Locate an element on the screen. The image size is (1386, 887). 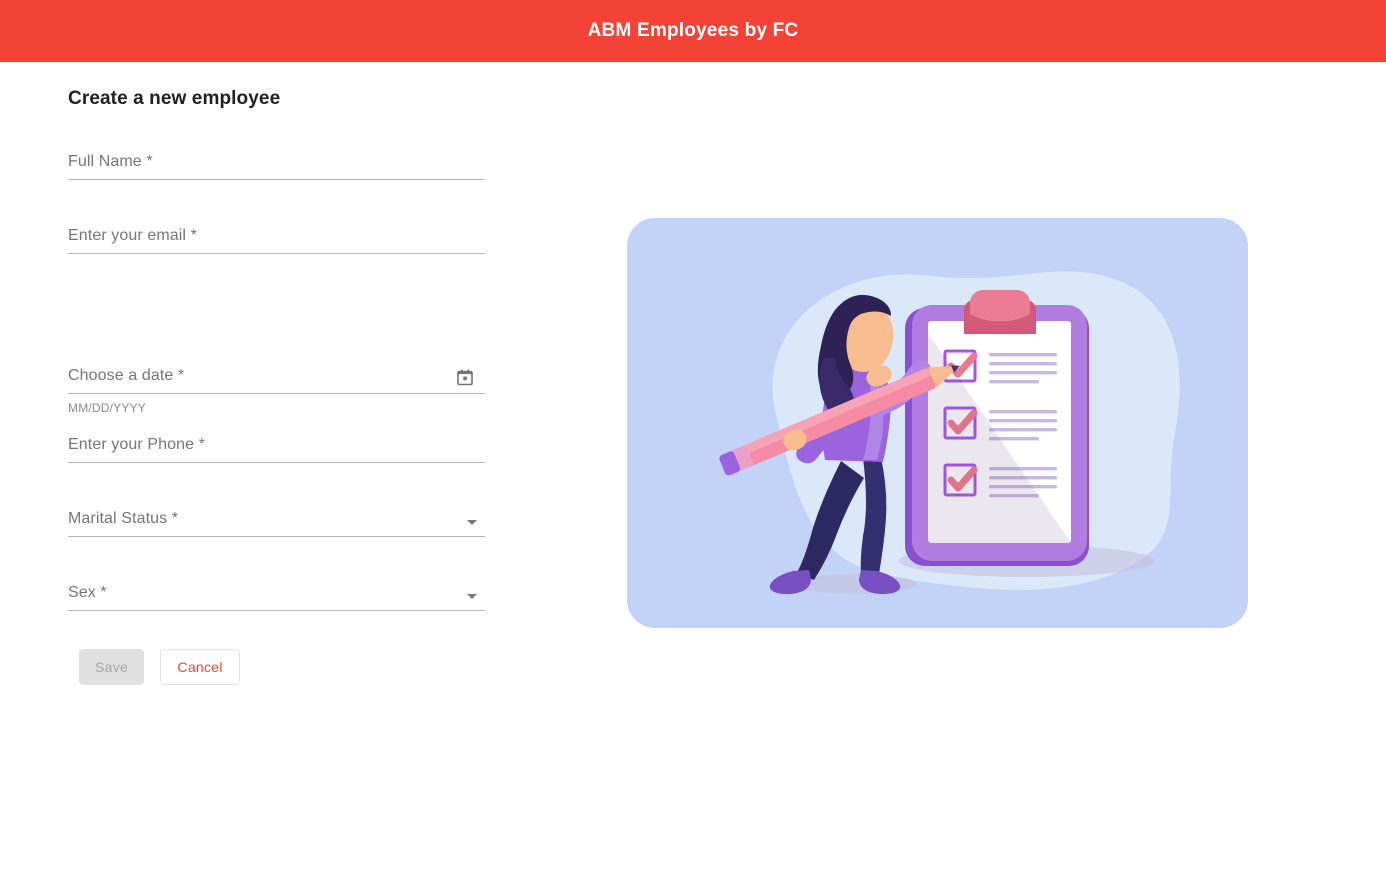
sex-label: Sex * is located at coordinates (87, 592).